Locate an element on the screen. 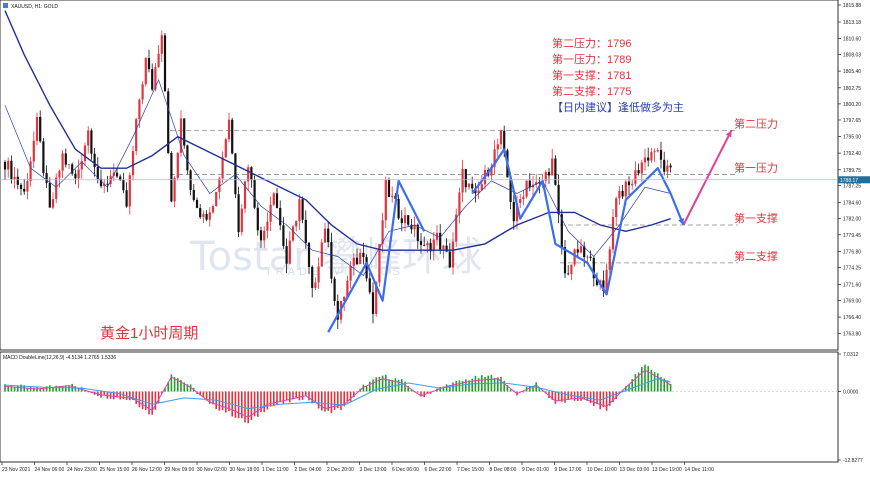  info-support2: 第二支撑：1775 is located at coordinates (591, 91).